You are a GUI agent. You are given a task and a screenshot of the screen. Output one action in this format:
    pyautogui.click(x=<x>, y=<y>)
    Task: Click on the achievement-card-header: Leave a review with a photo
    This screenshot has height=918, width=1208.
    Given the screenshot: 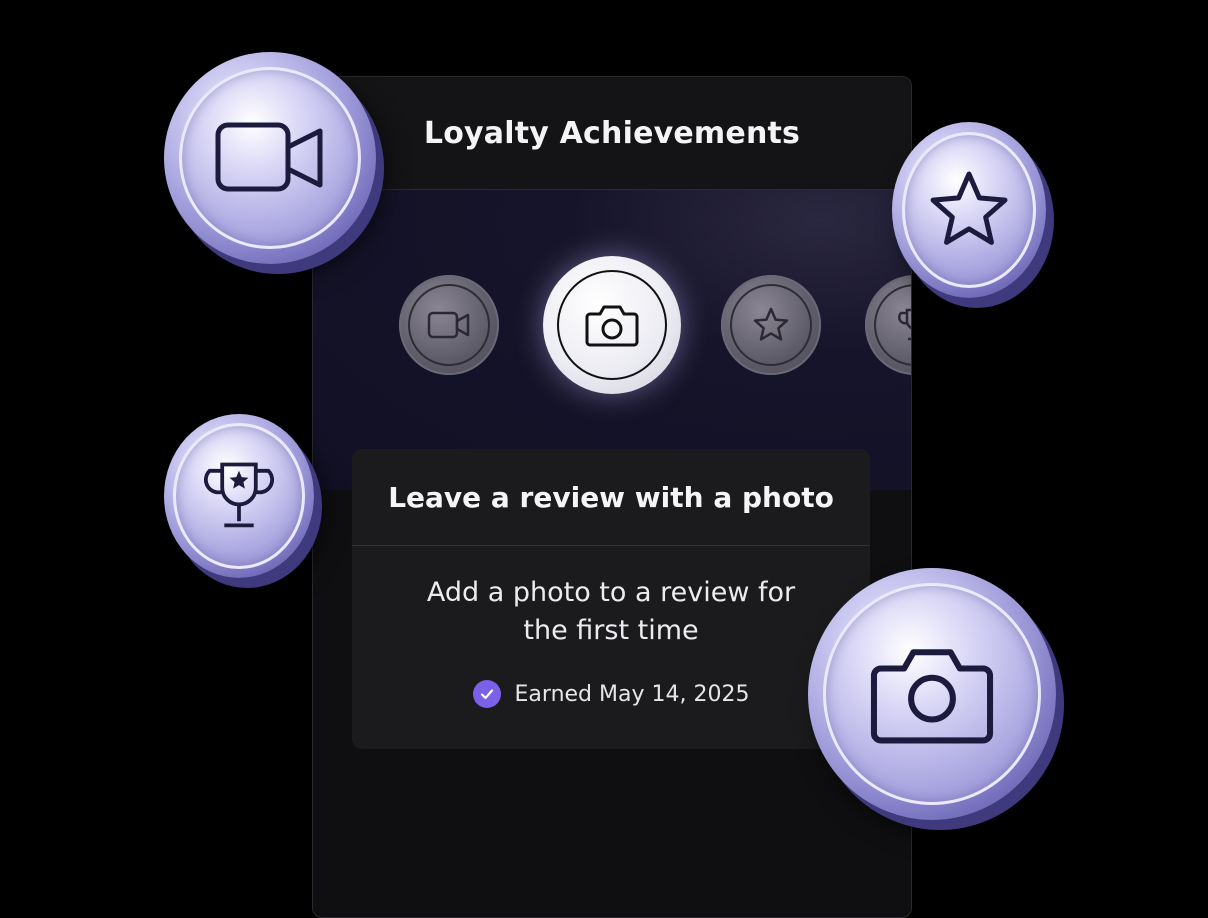 What is the action you would take?
    pyautogui.click(x=611, y=497)
    